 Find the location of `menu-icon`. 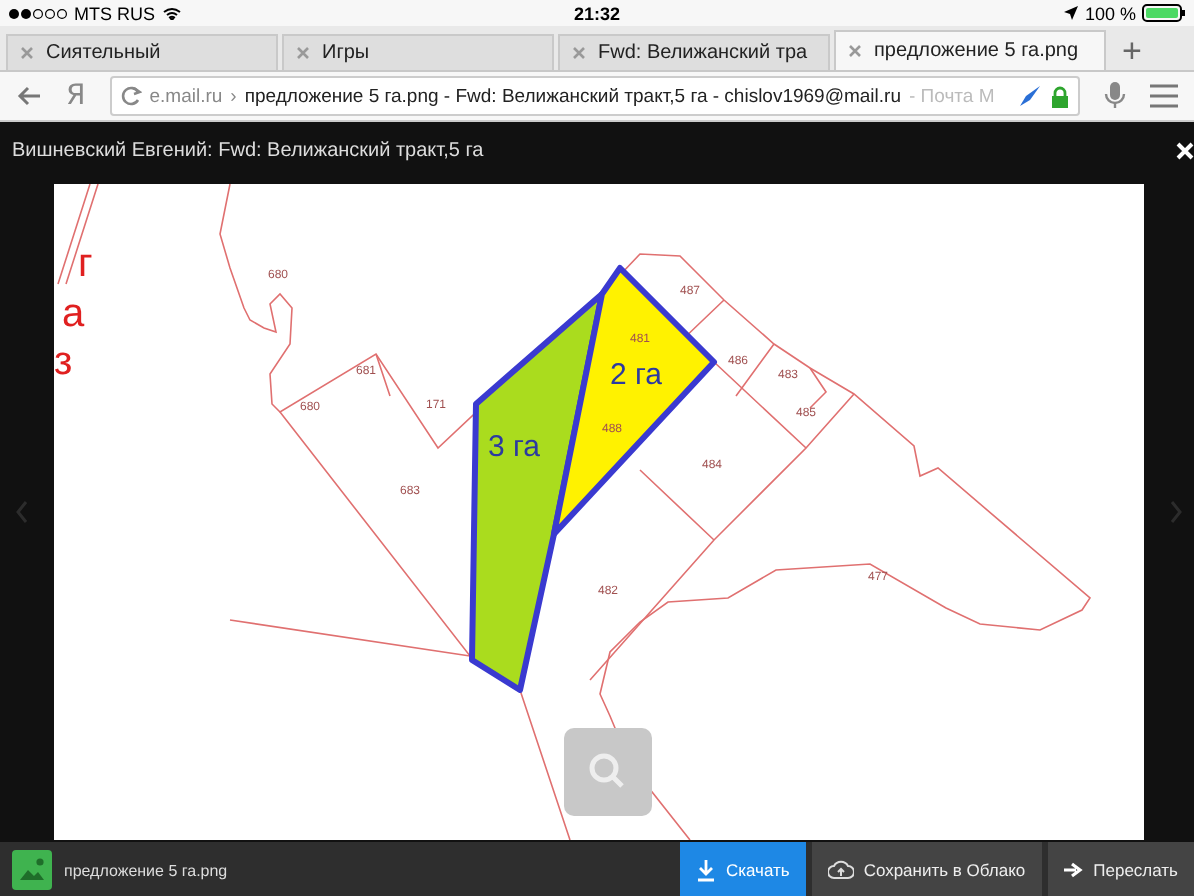

menu-icon is located at coordinates (1164, 96).